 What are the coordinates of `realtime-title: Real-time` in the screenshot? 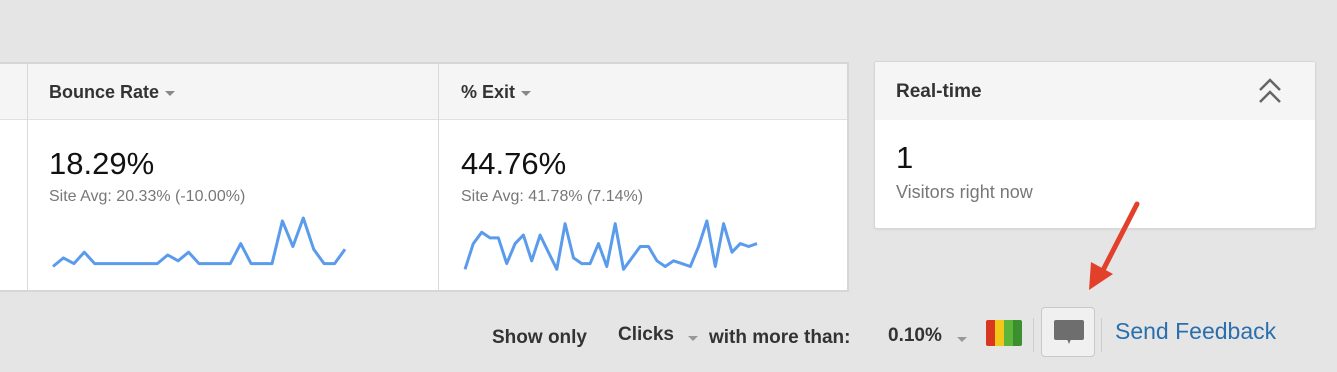 It's located at (939, 91).